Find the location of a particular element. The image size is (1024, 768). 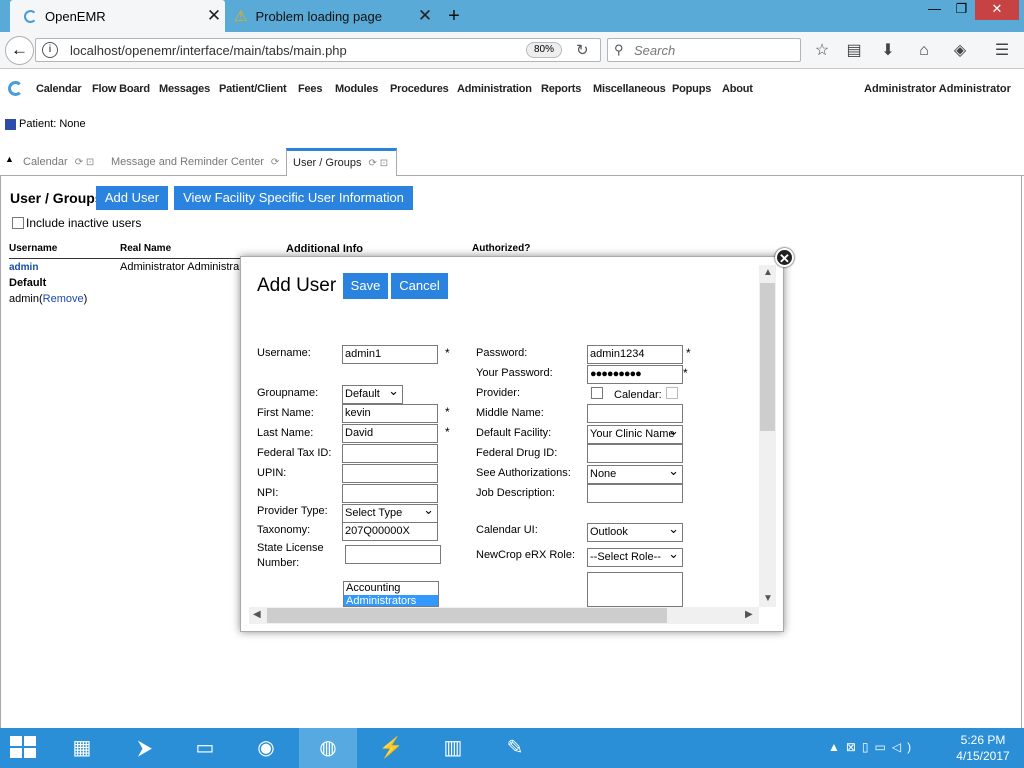

server-manager-icon: ▦ is located at coordinates (82, 748).